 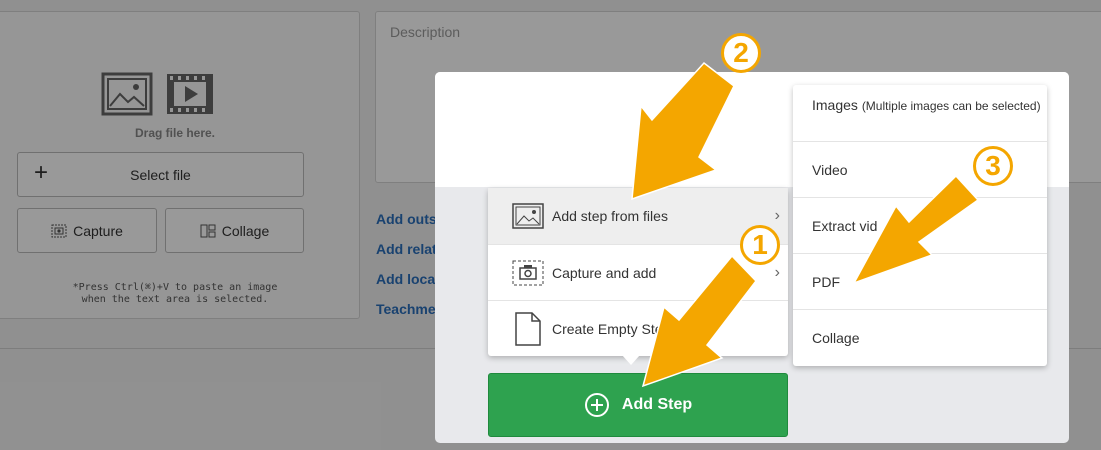 What do you see at coordinates (993, 166) in the screenshot?
I see `annotation-badge-3: 3` at bounding box center [993, 166].